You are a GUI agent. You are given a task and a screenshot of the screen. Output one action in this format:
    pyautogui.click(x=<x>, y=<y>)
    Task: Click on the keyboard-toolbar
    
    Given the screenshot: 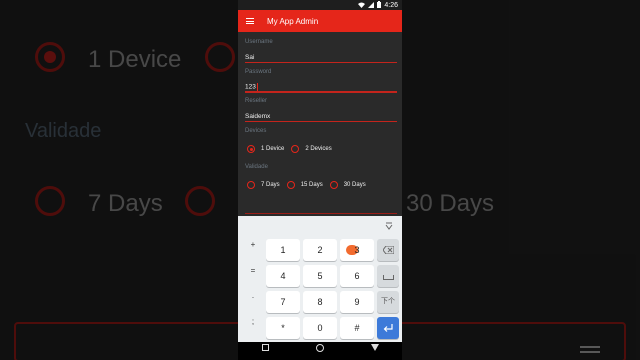 What is the action you would take?
    pyautogui.click(x=320, y=226)
    